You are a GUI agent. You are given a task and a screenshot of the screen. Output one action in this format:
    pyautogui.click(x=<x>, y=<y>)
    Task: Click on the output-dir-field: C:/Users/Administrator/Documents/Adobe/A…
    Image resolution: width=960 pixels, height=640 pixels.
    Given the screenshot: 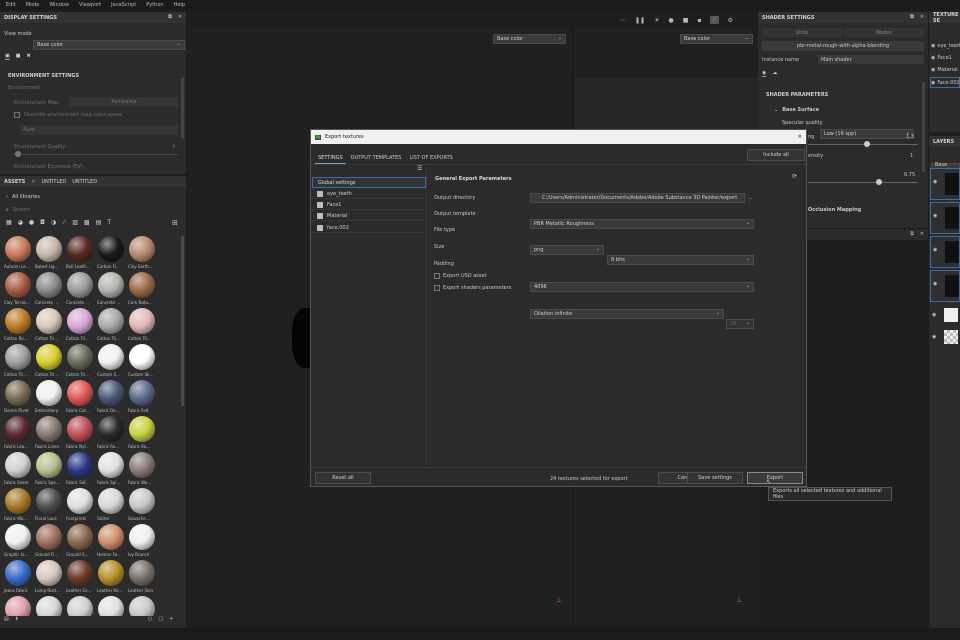 What is the action you would take?
    pyautogui.click(x=637, y=198)
    